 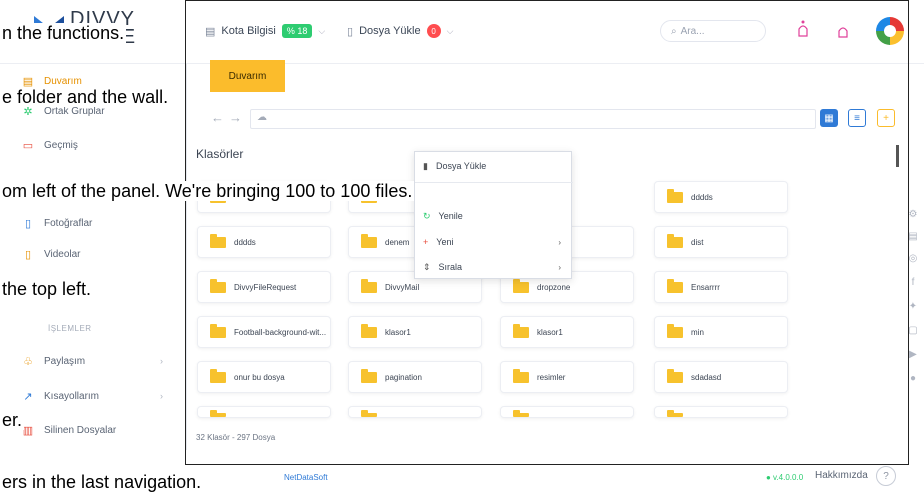 I want to click on grid-icon: ▦, so click(x=829, y=118).